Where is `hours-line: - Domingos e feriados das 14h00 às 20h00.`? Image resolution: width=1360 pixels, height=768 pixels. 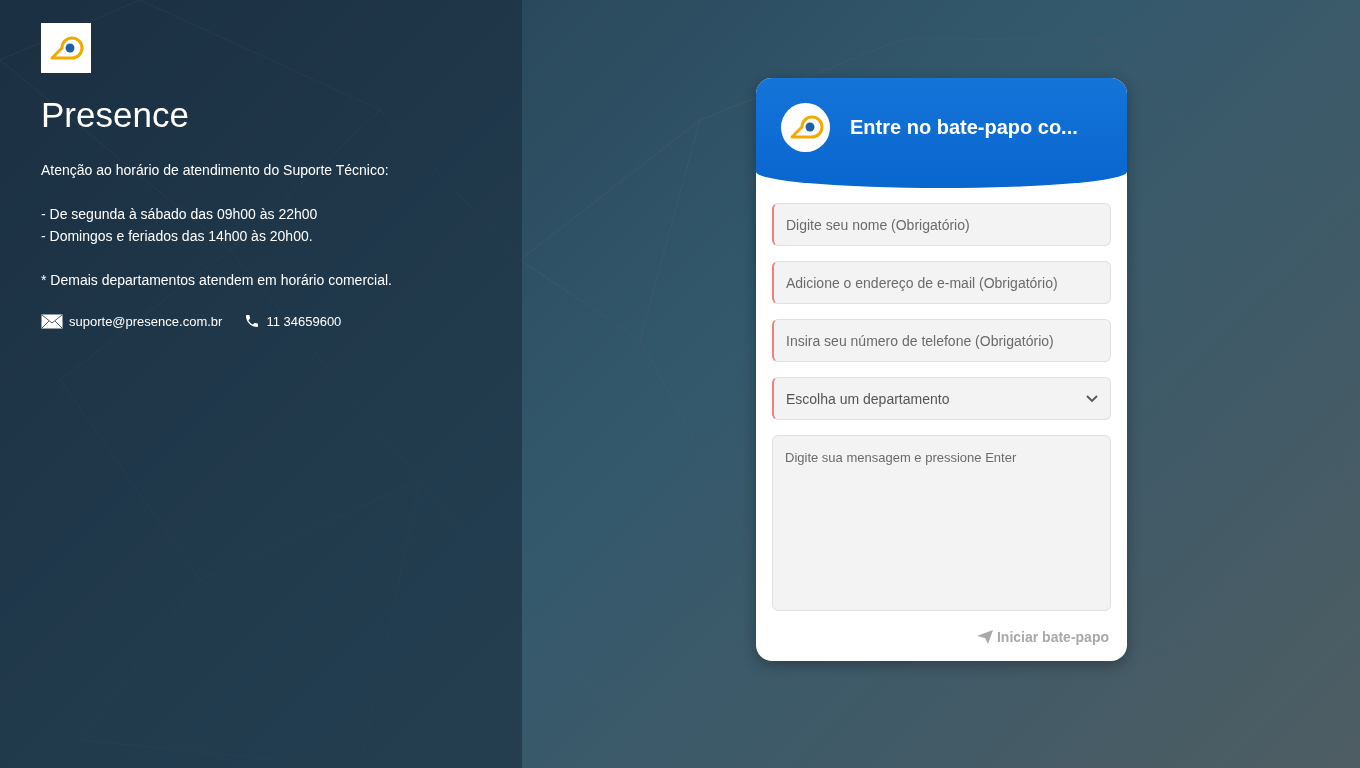
hours-line: - Domingos e feriados das 14h00 às 20h00. is located at coordinates (177, 236).